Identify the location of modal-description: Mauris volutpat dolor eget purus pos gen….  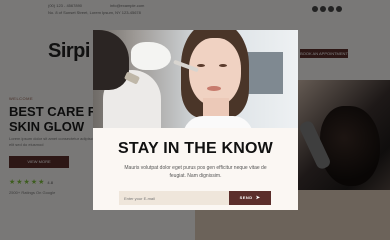
(195, 172).